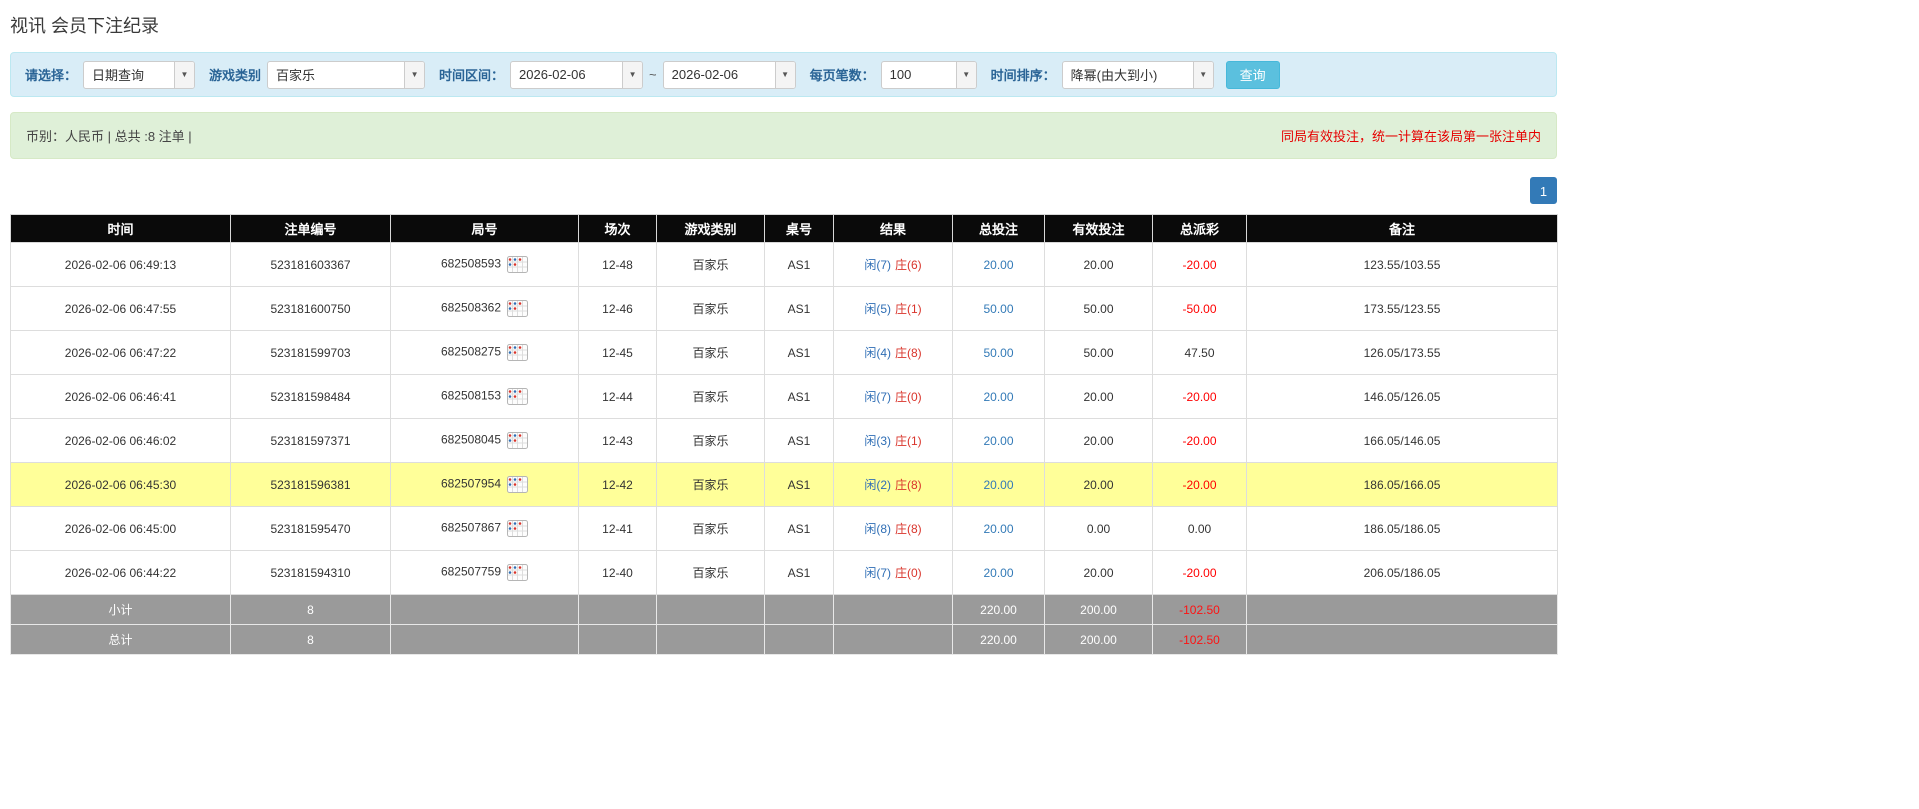  I want to click on cell-session: 12-42, so click(617, 484).